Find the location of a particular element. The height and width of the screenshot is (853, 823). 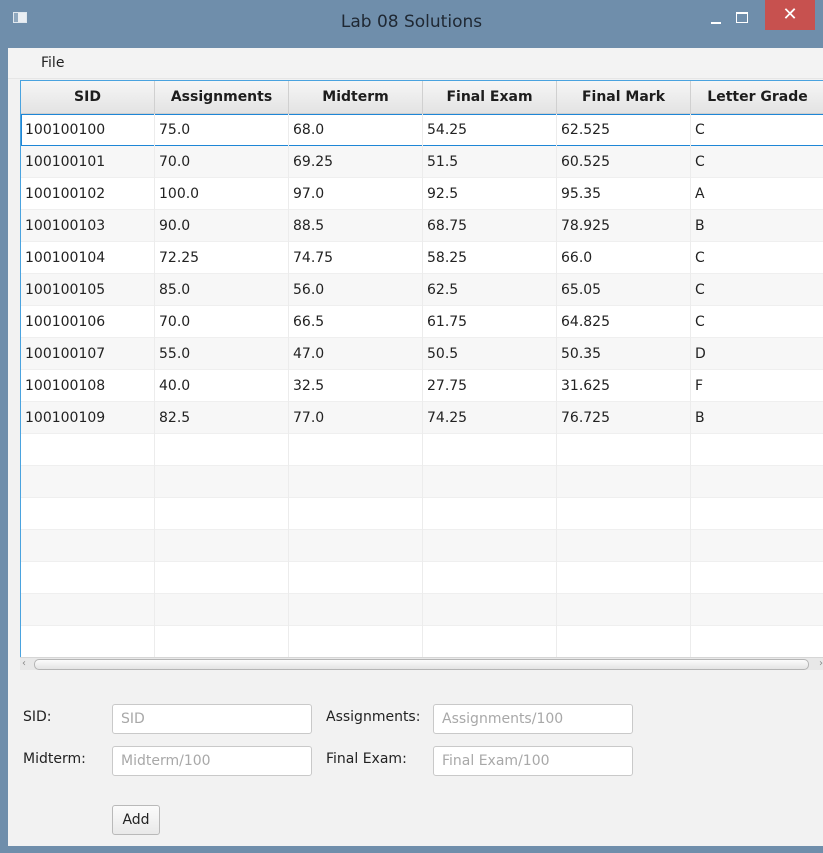

horizontal-scrollbar: ‹ › is located at coordinates (421, 663).